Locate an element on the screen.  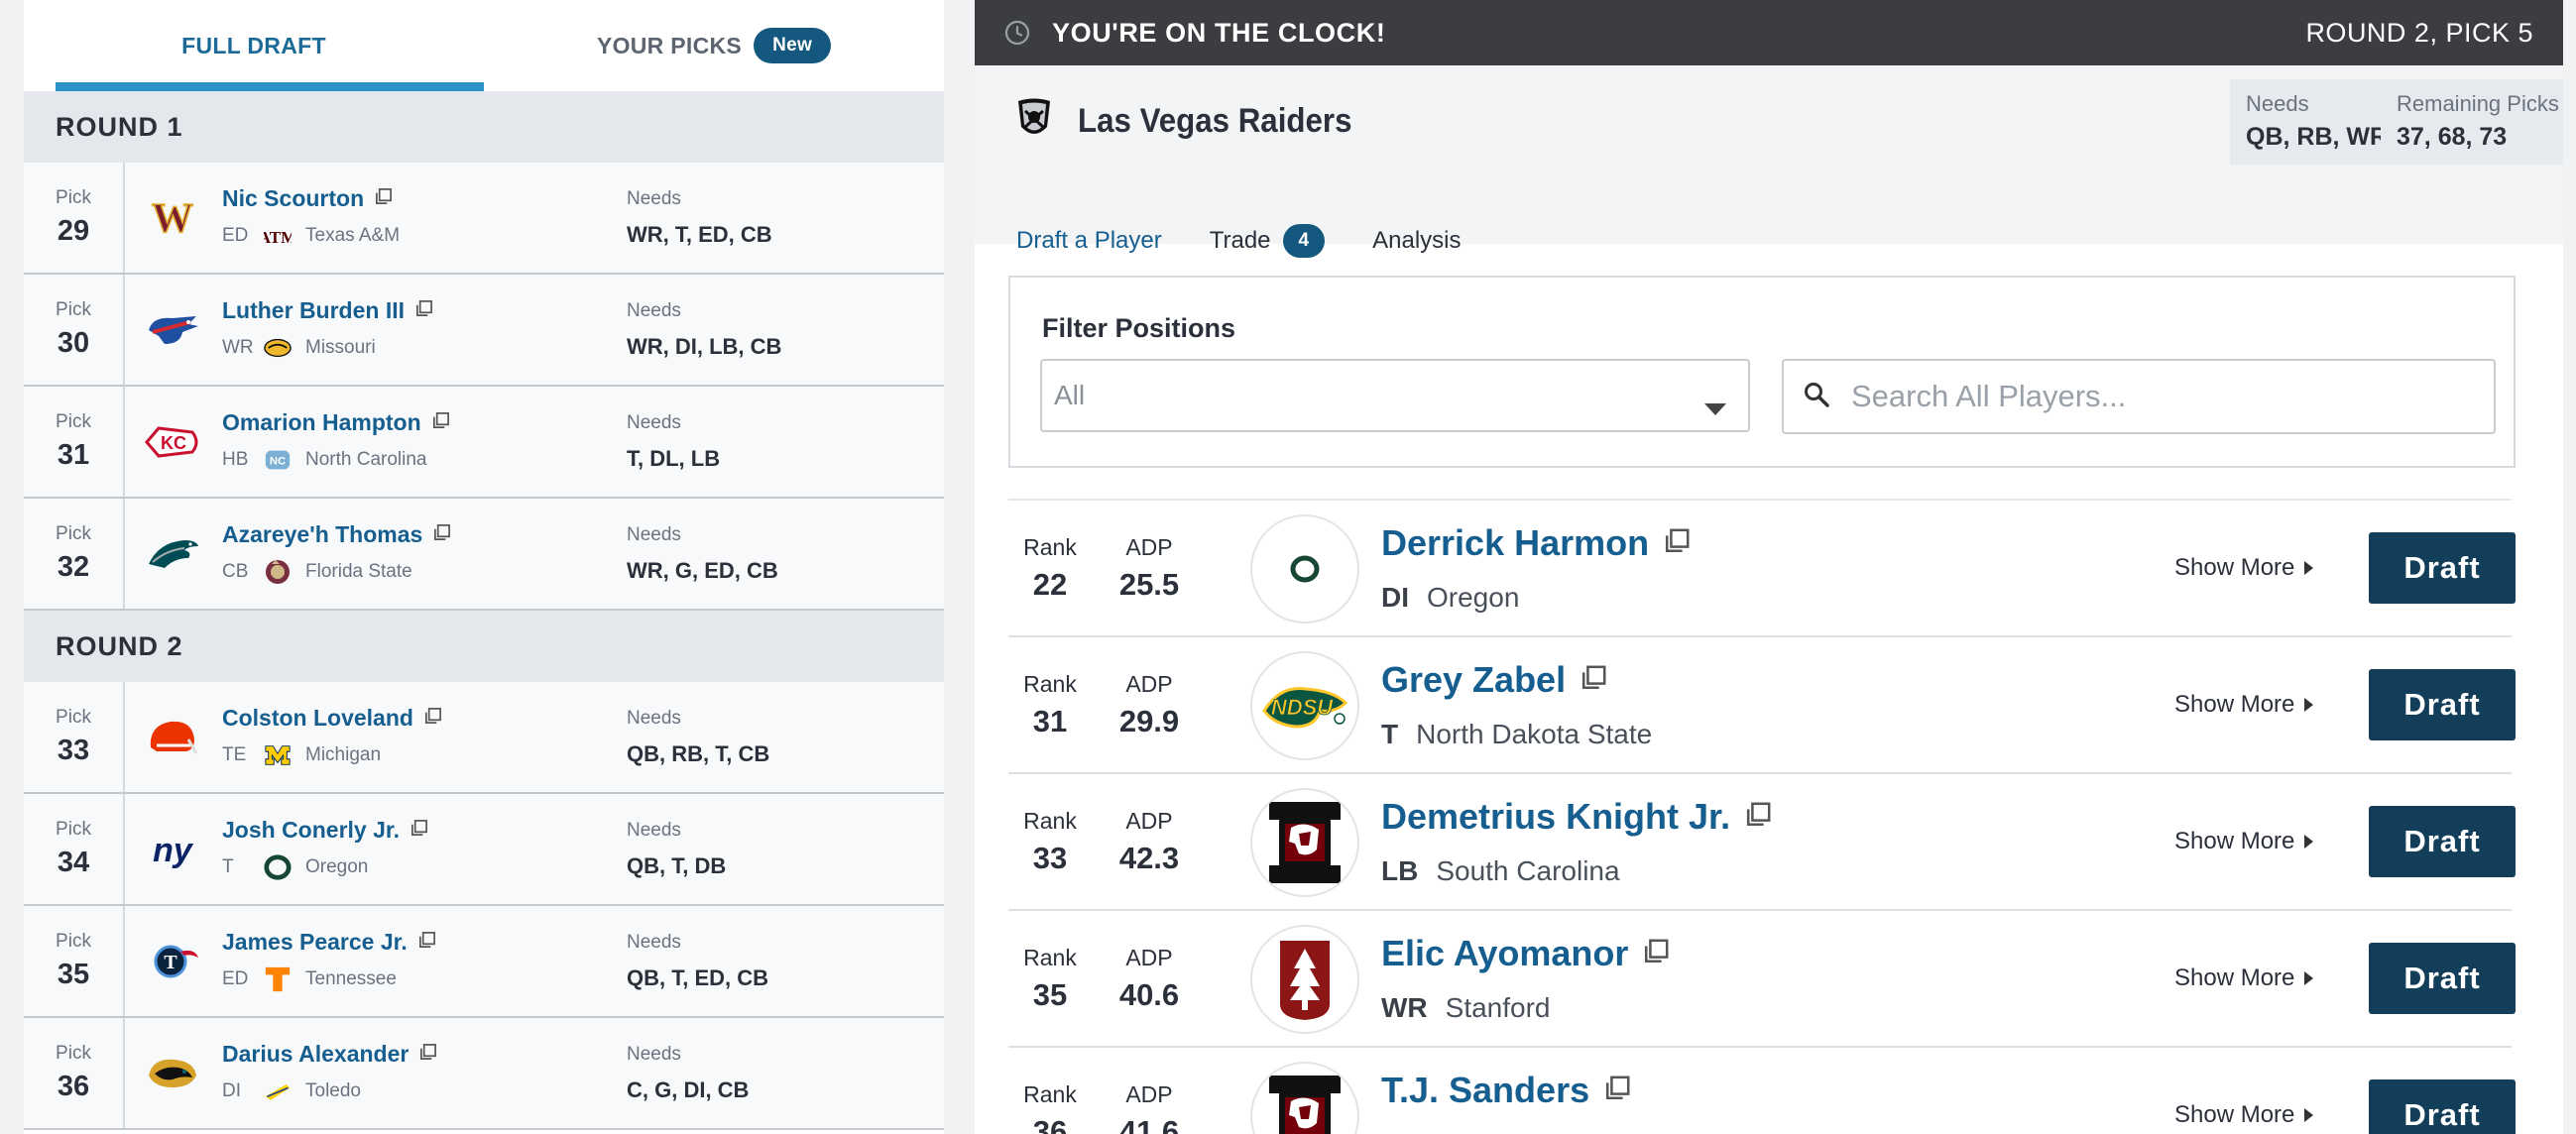
show-more-label: Show More is located at coordinates (2234, 567).